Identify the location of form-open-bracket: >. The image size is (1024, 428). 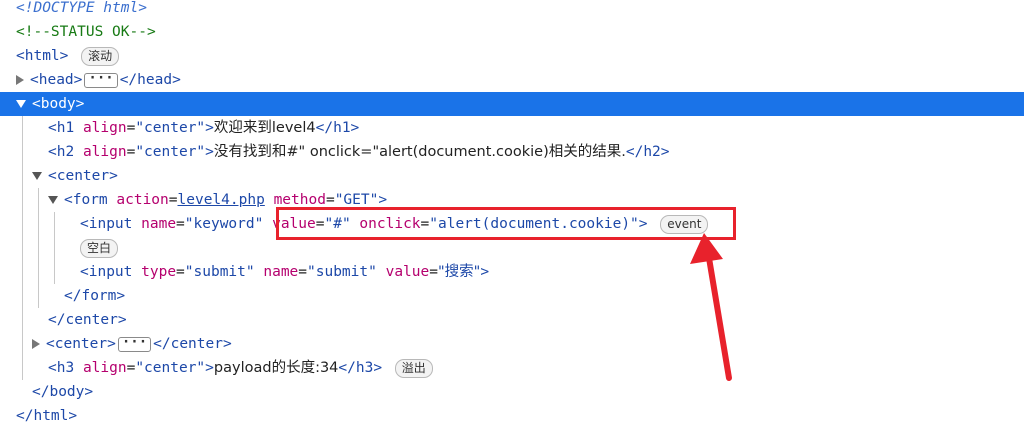
(383, 200).